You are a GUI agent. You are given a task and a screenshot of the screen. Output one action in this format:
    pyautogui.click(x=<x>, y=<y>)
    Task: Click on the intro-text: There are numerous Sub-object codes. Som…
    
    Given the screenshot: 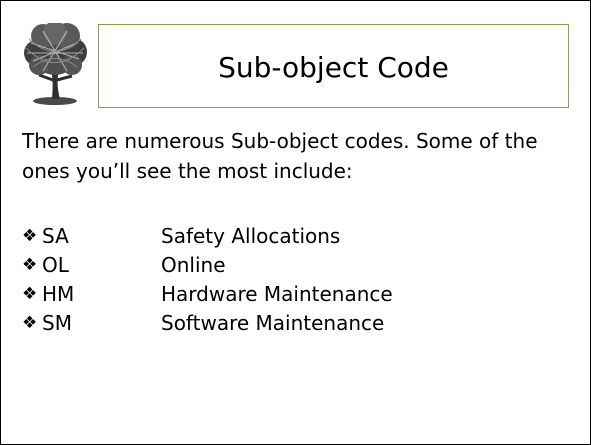 What is the action you would take?
    pyautogui.click(x=280, y=156)
    